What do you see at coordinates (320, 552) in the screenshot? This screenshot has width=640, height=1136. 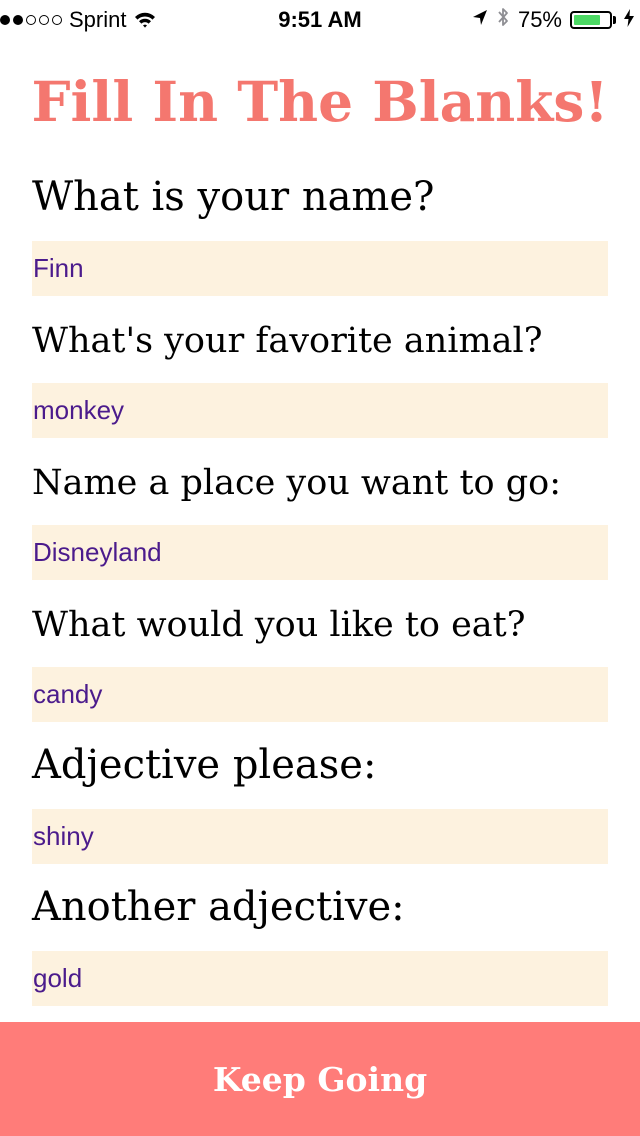 I see `place-field: Disneyland` at bounding box center [320, 552].